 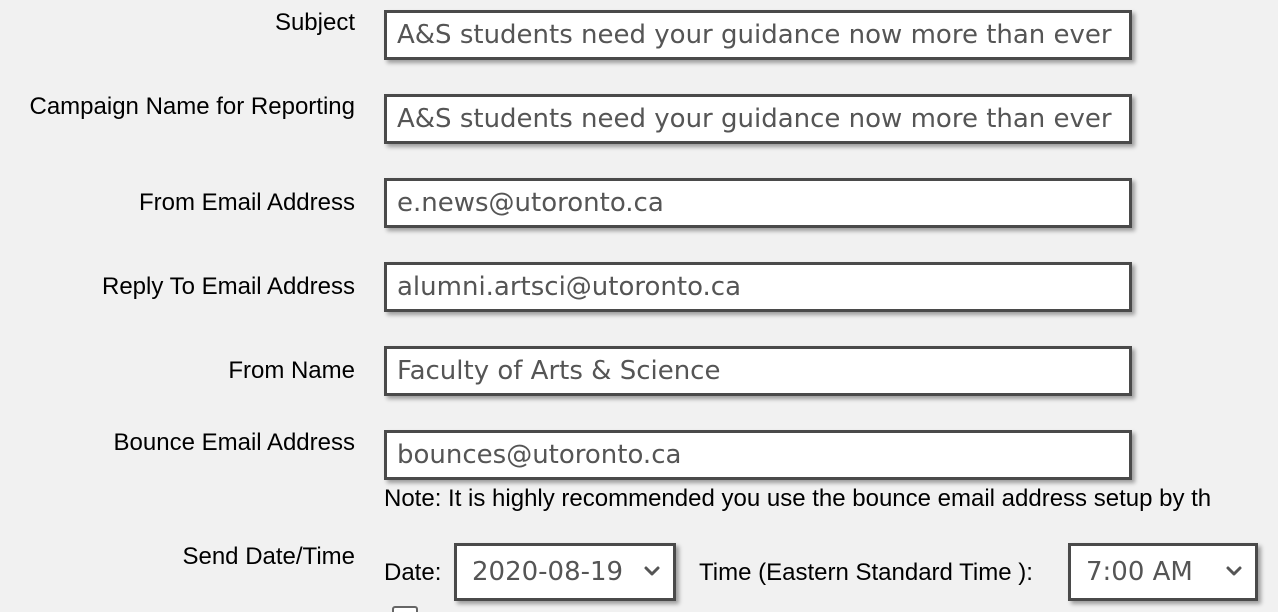 What do you see at coordinates (866, 572) in the screenshot?
I see `time-label: Time (Eastern Standard Time ):` at bounding box center [866, 572].